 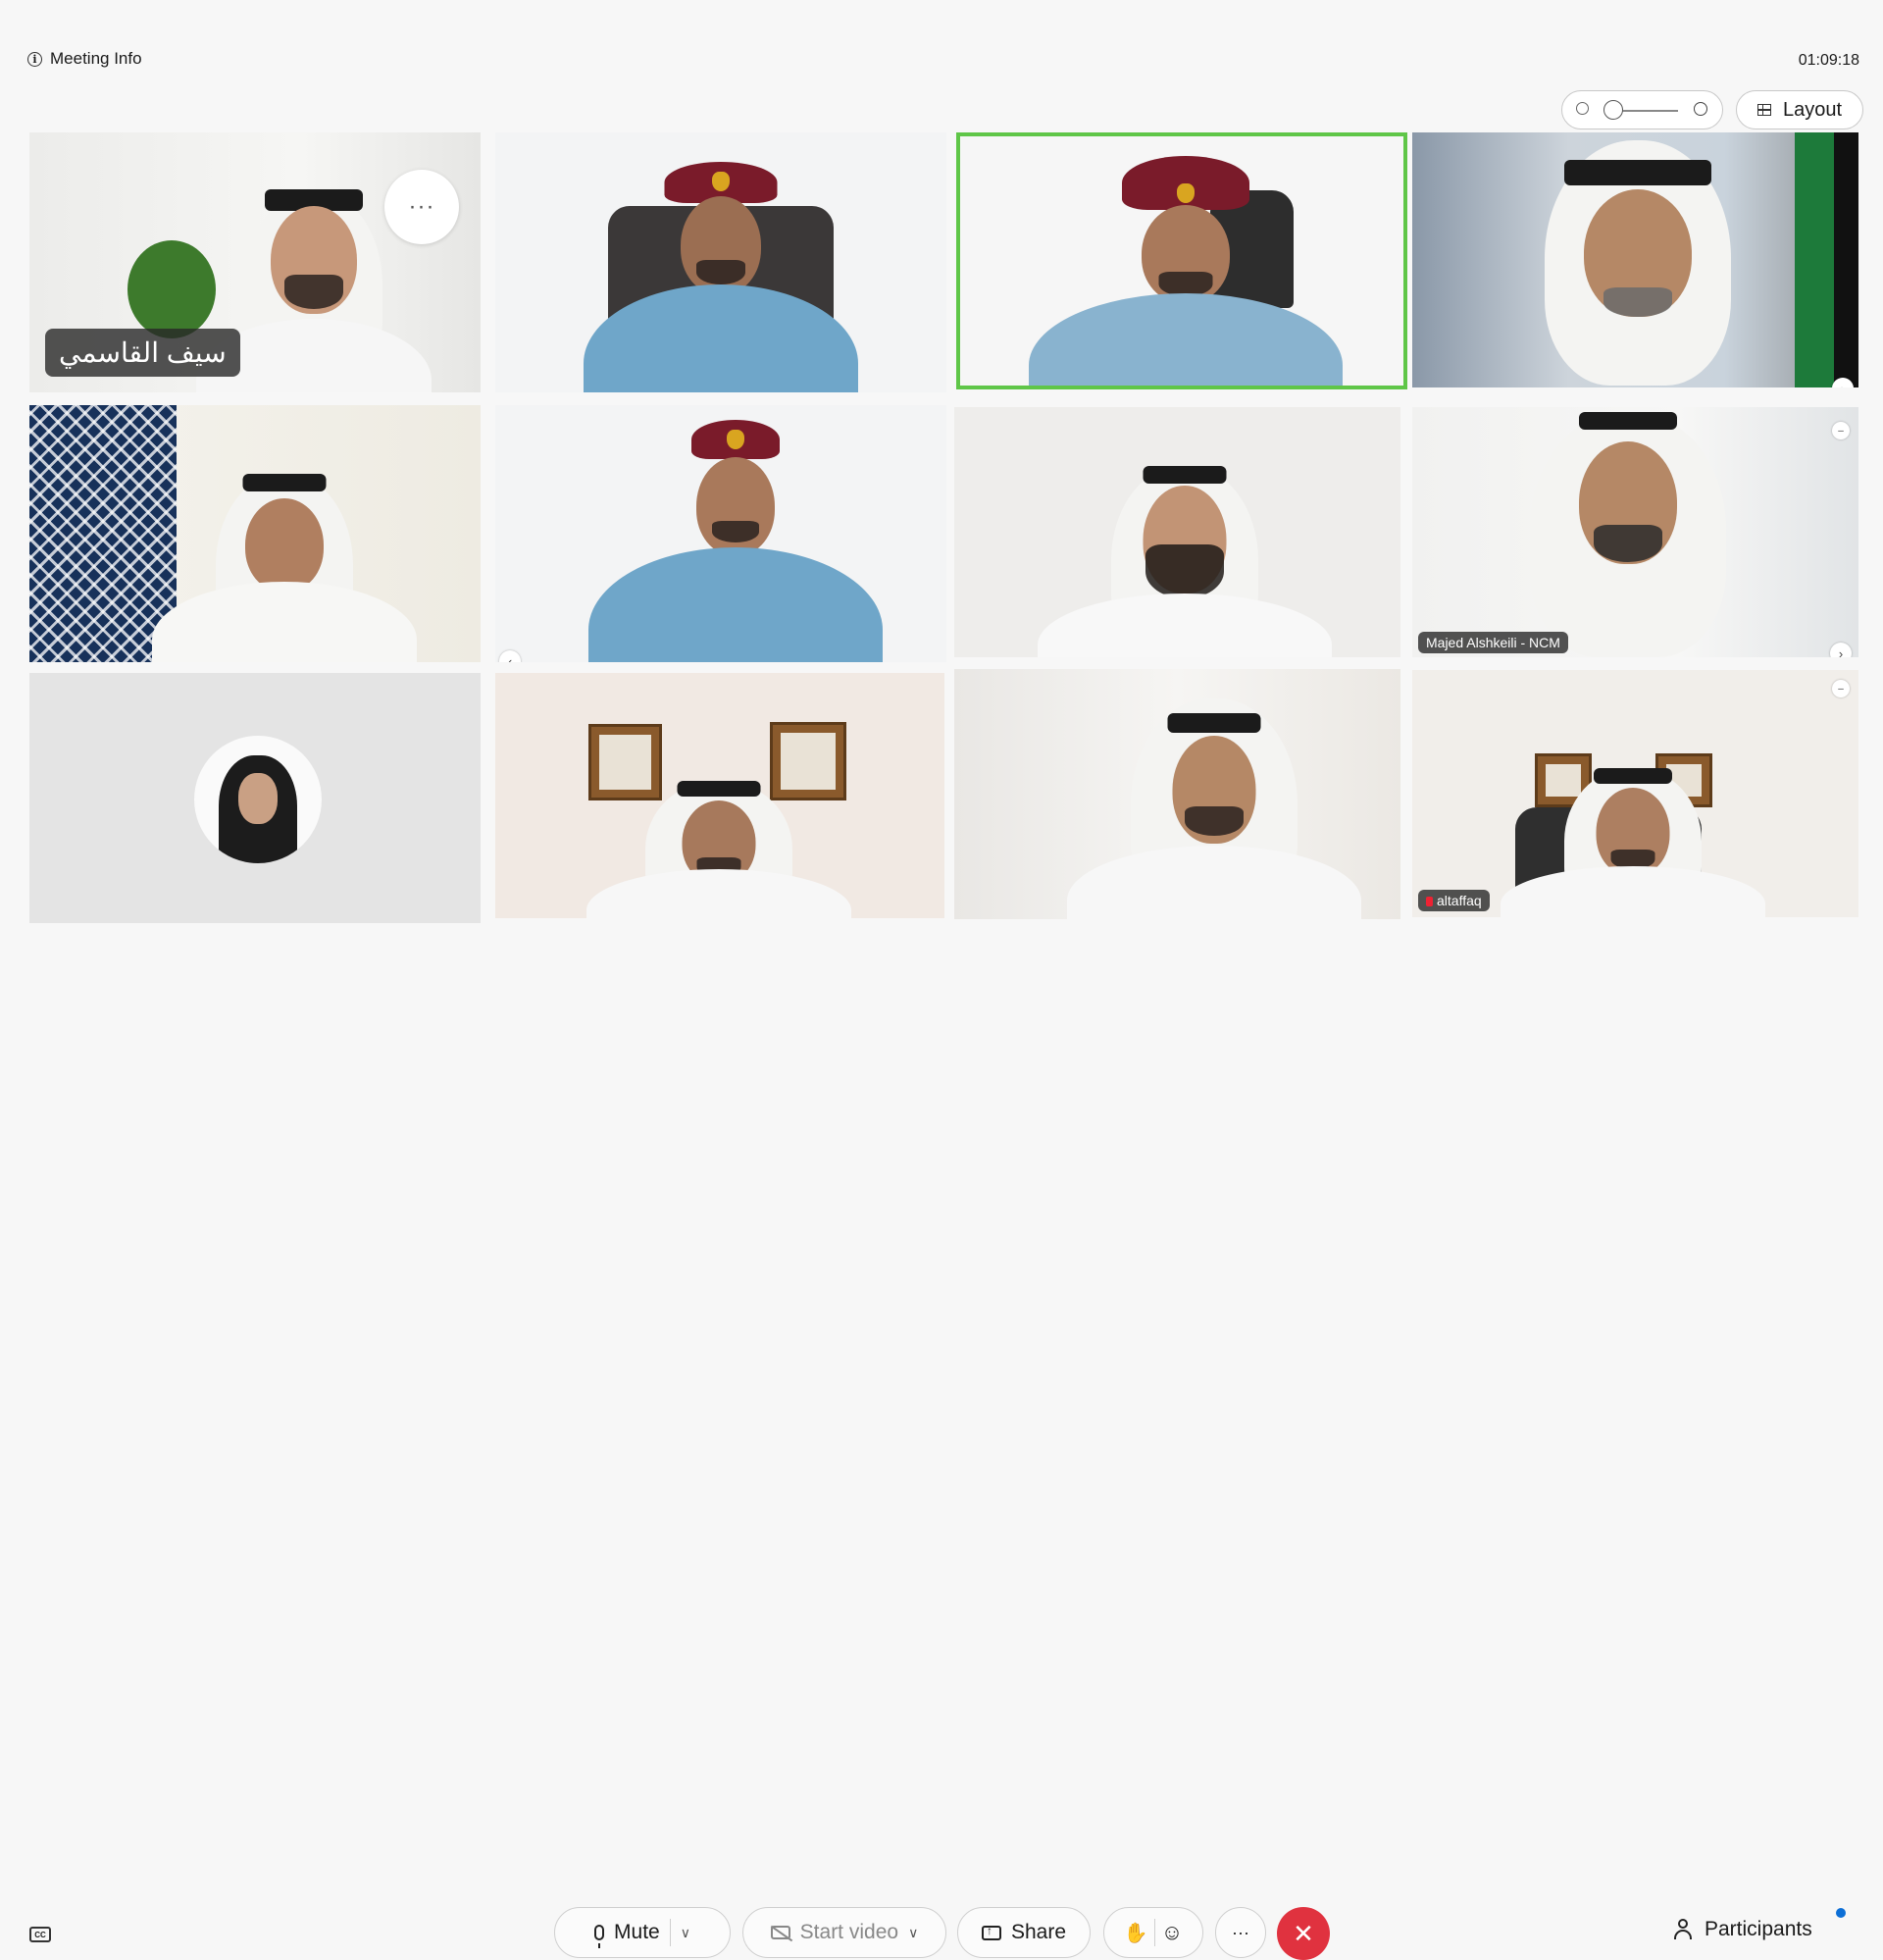 I want to click on start-video-button: Start video ∨, so click(x=844, y=1932).